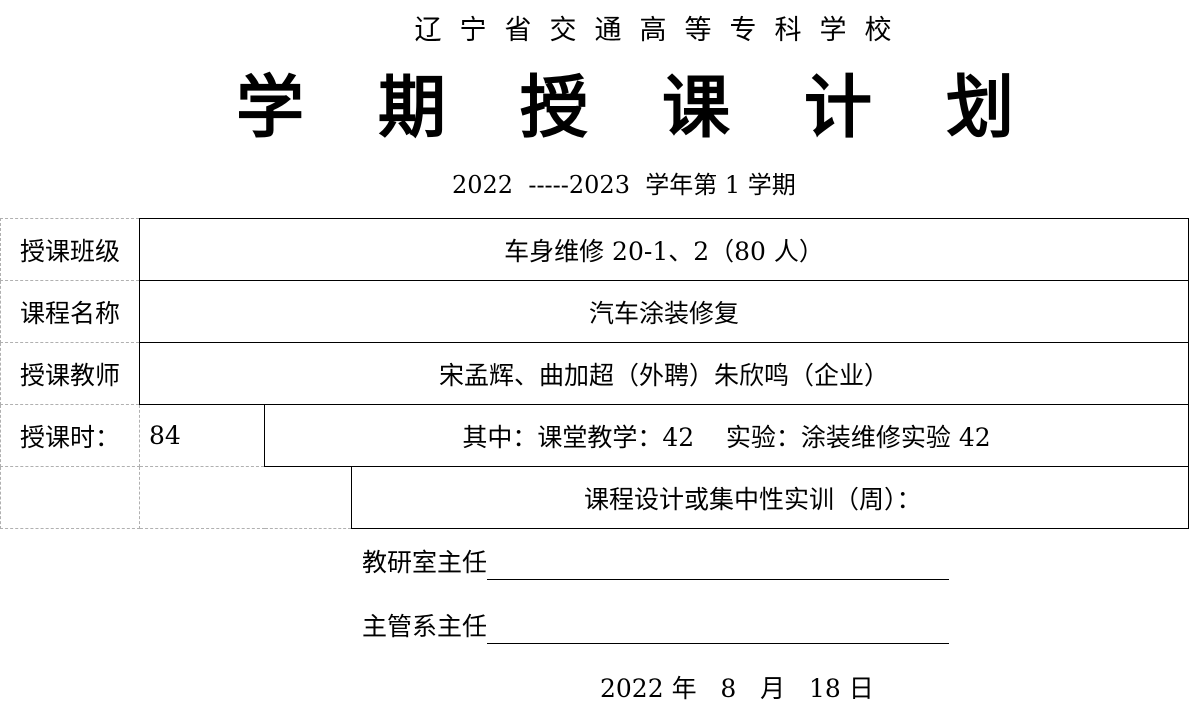  What do you see at coordinates (726, 435) in the screenshot?
I see `hours-breakdown: 其中：课堂教学：42 实验：涂装维修实验 42` at bounding box center [726, 435].